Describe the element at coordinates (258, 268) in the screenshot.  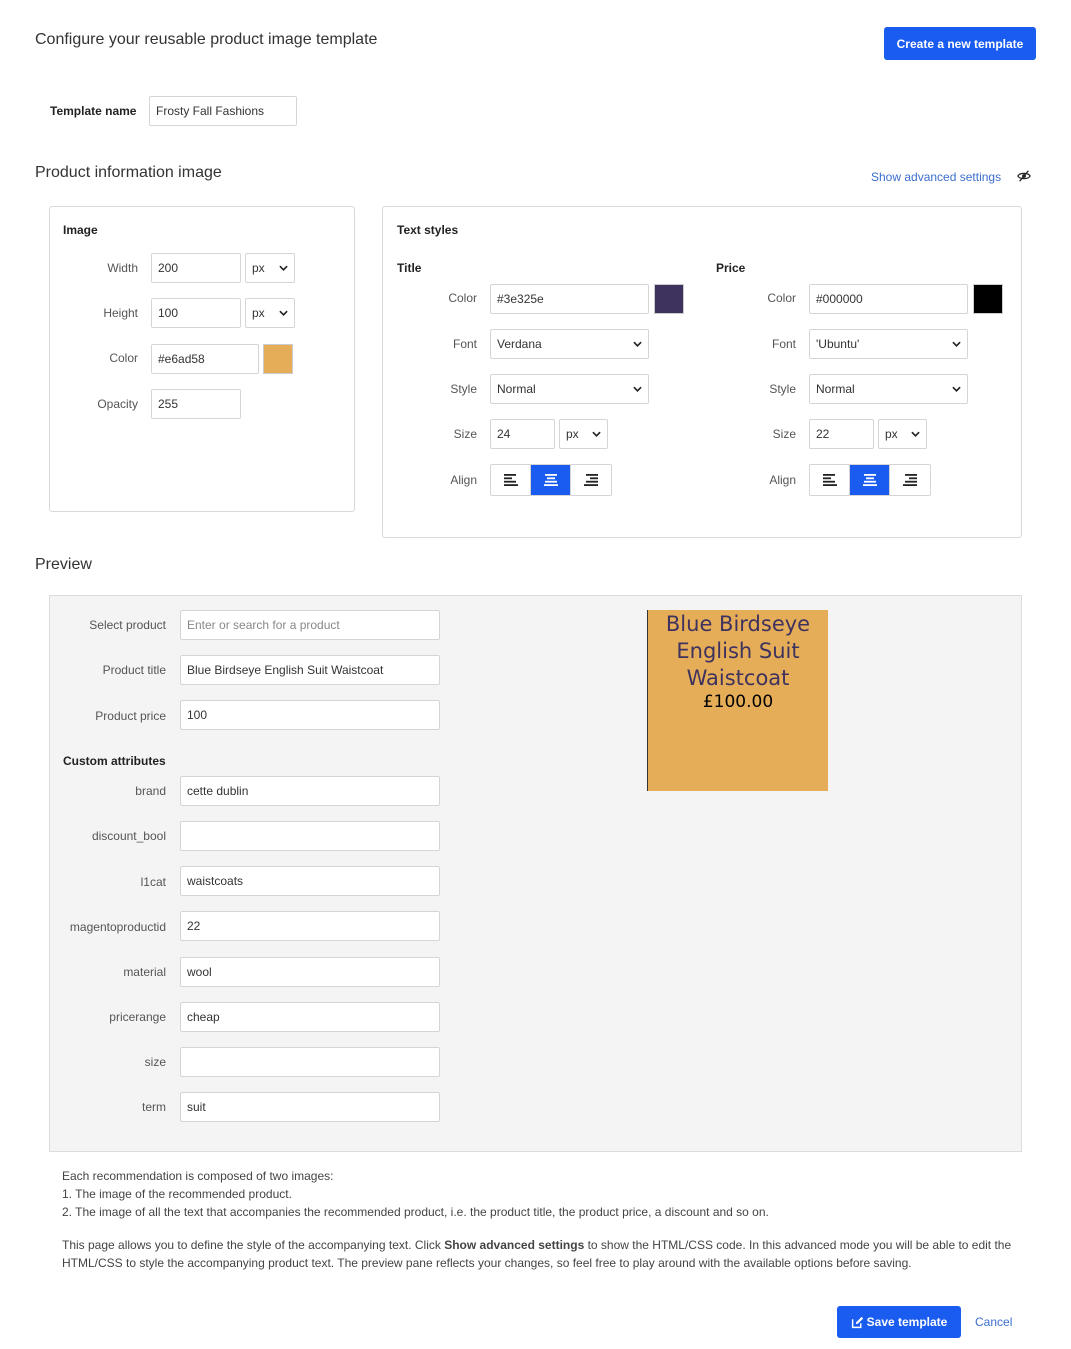
I see `width-unit-value: px` at that location.